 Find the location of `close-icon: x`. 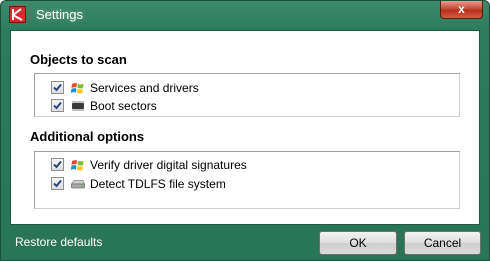

close-icon: x is located at coordinates (461, 9).